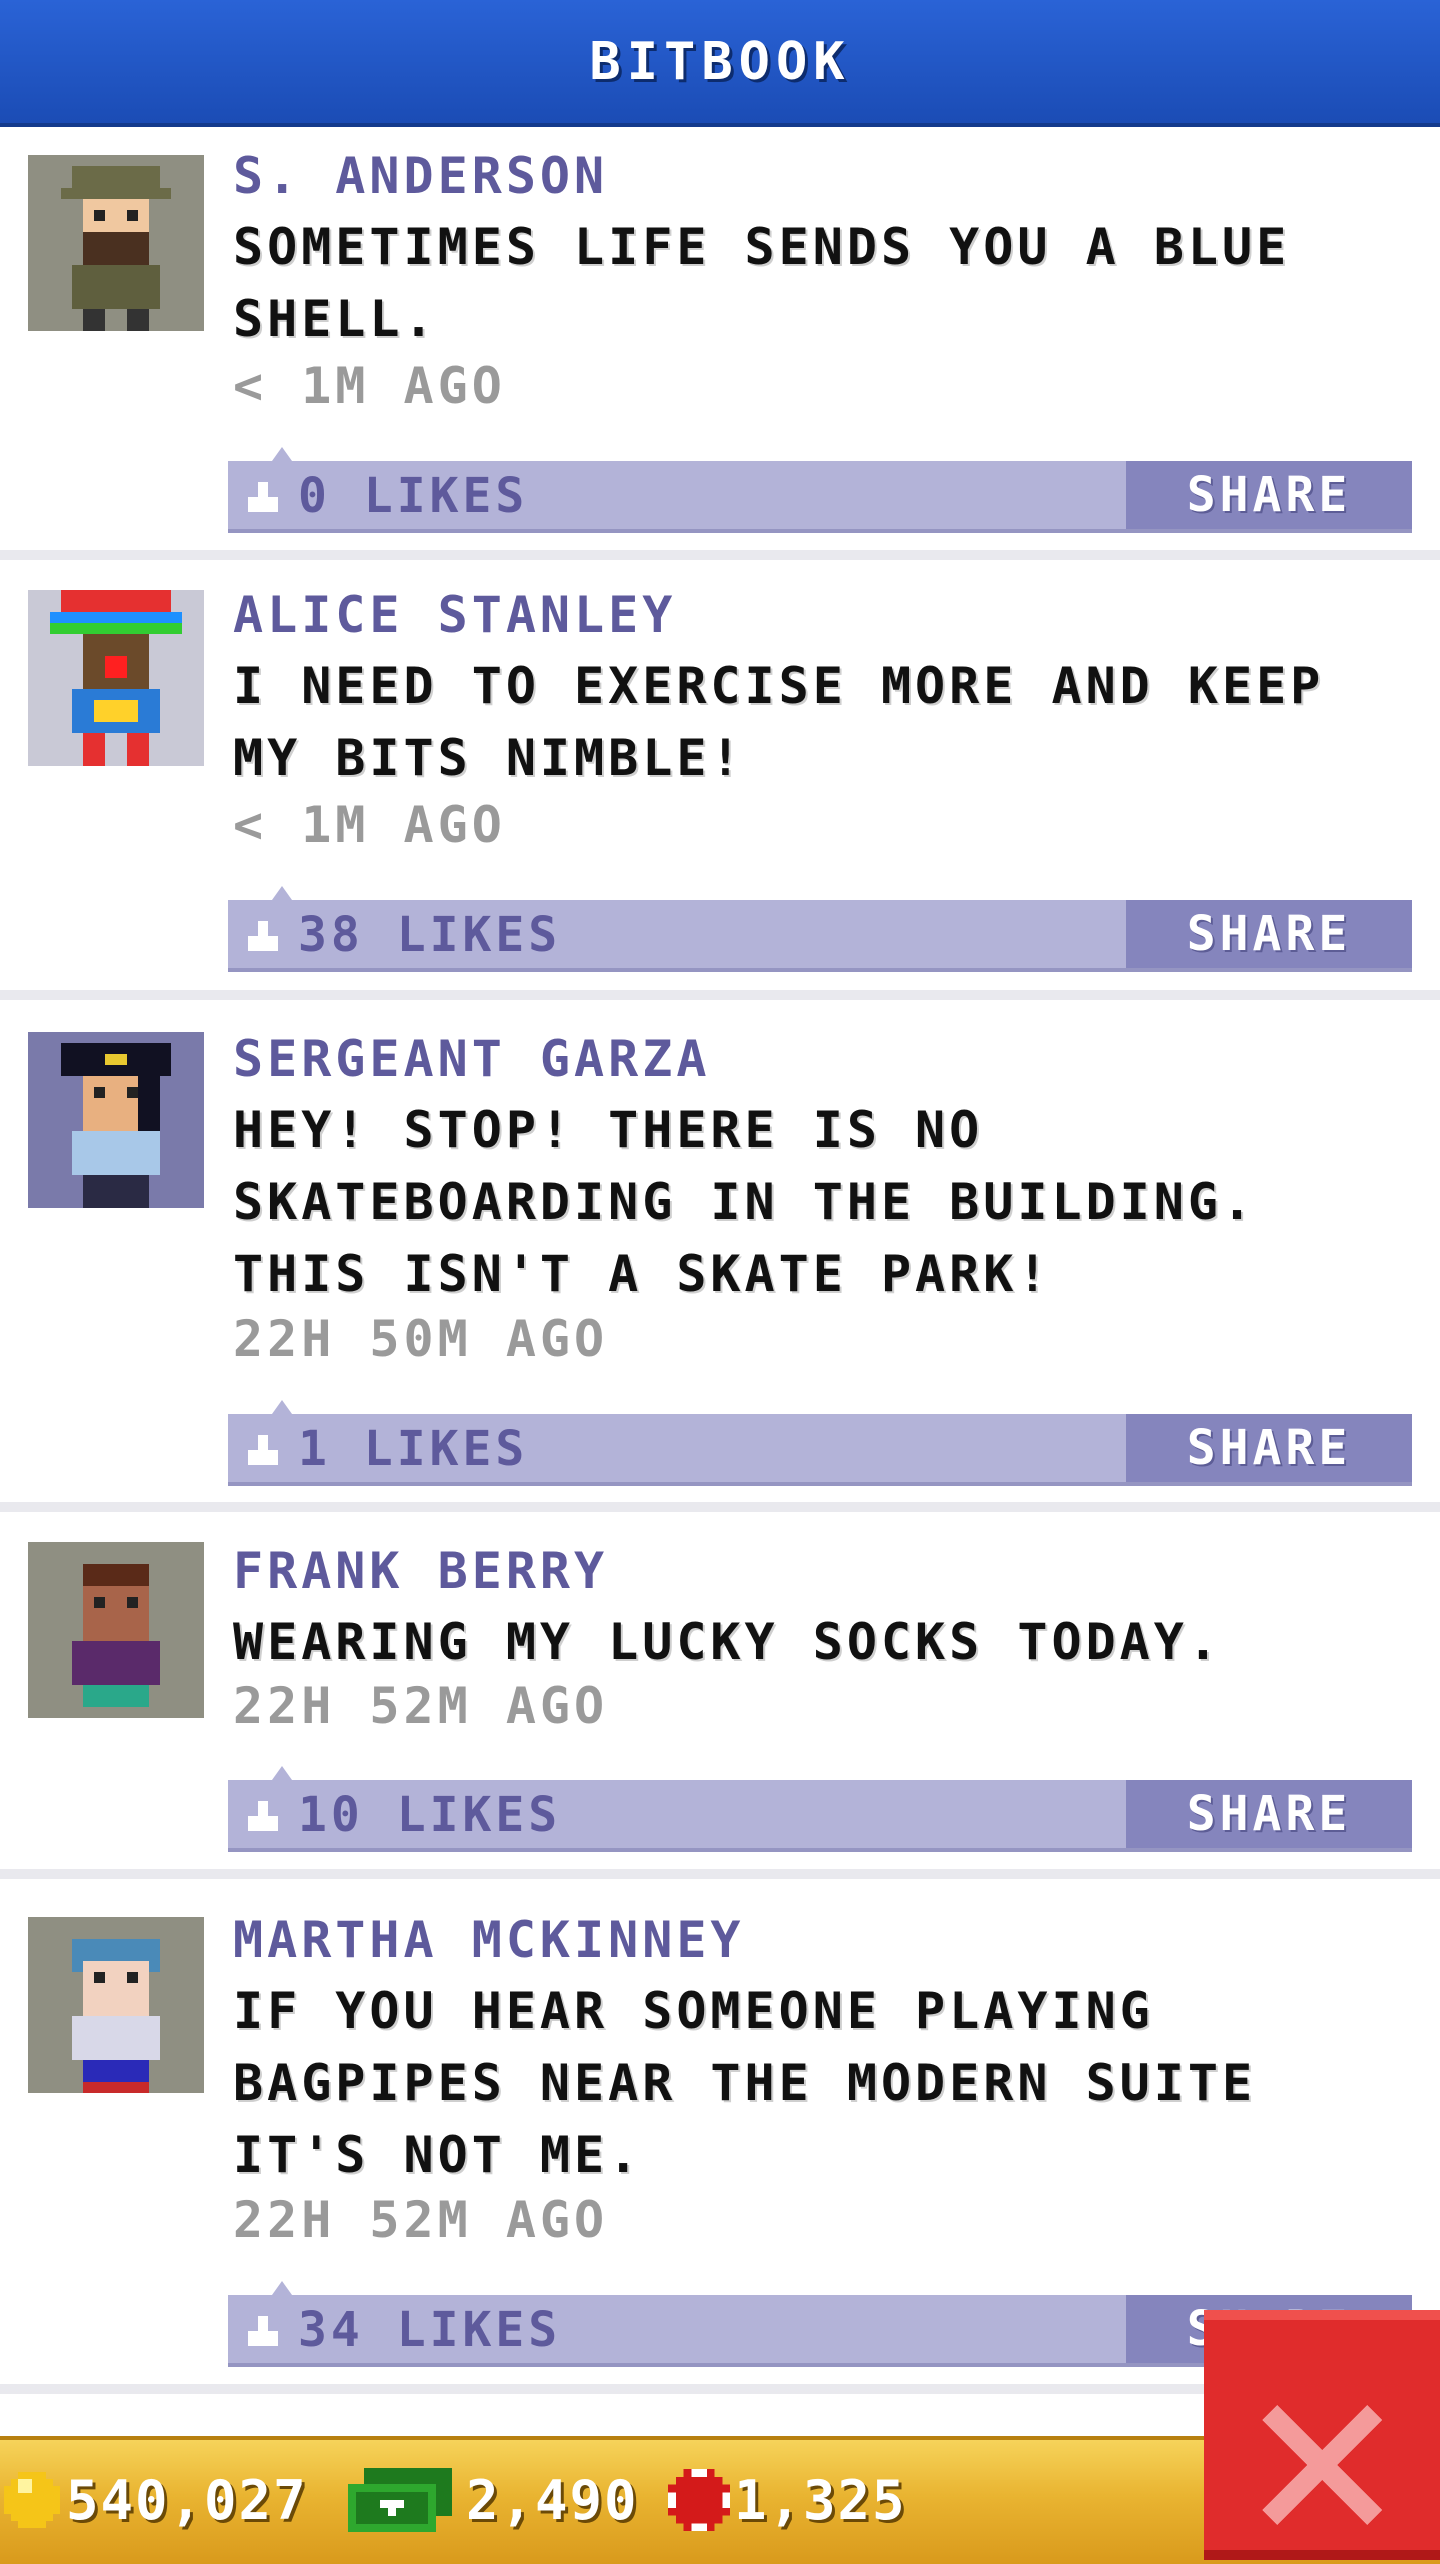 The width and height of the screenshot is (1440, 2564). What do you see at coordinates (421, 176) in the screenshot?
I see `post-author: S. ANDERSON` at bounding box center [421, 176].